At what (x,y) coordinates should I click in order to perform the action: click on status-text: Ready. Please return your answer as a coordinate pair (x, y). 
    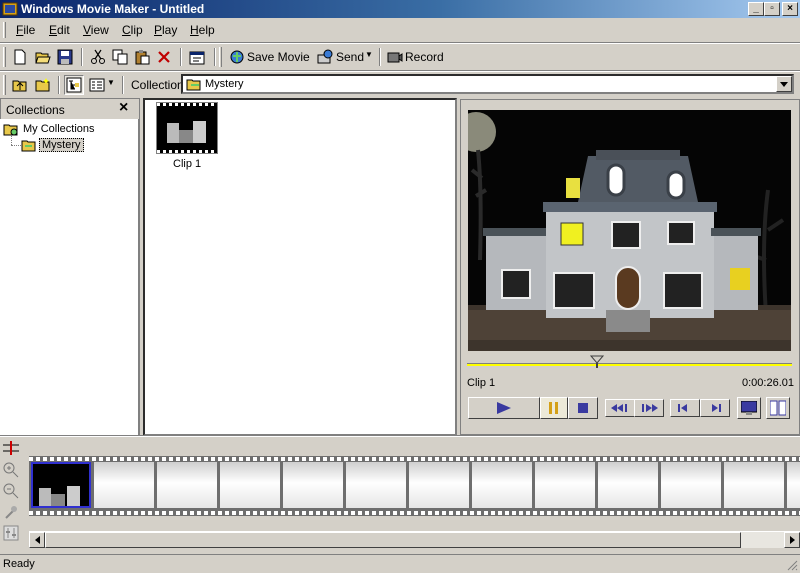
    Looking at the image, I should click on (19, 564).